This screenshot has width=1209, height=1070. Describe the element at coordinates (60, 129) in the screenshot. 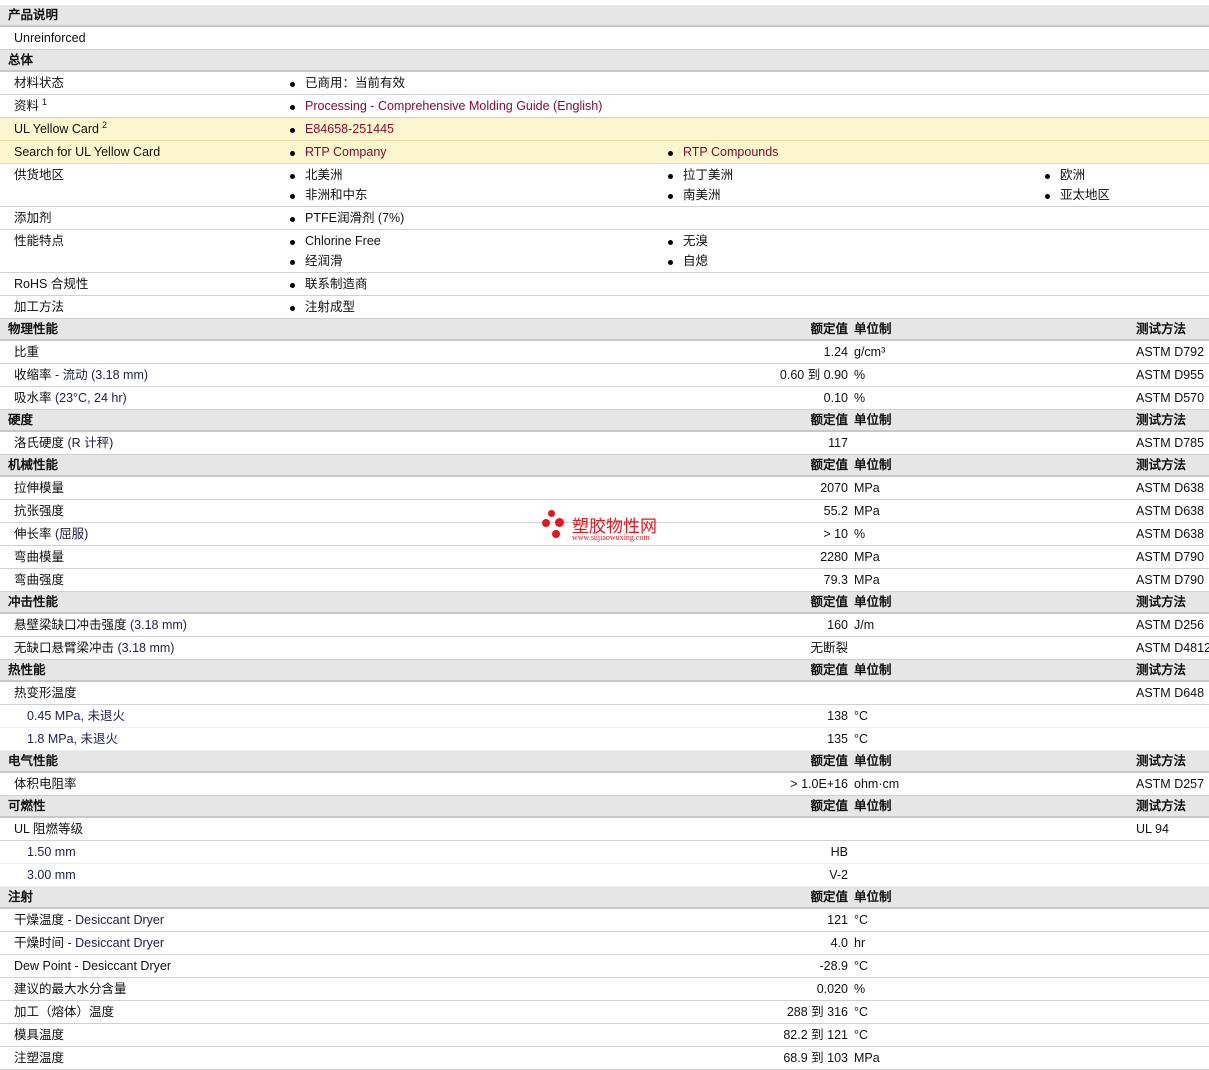

I see `general-row-label: UL Yellow Card 2` at that location.